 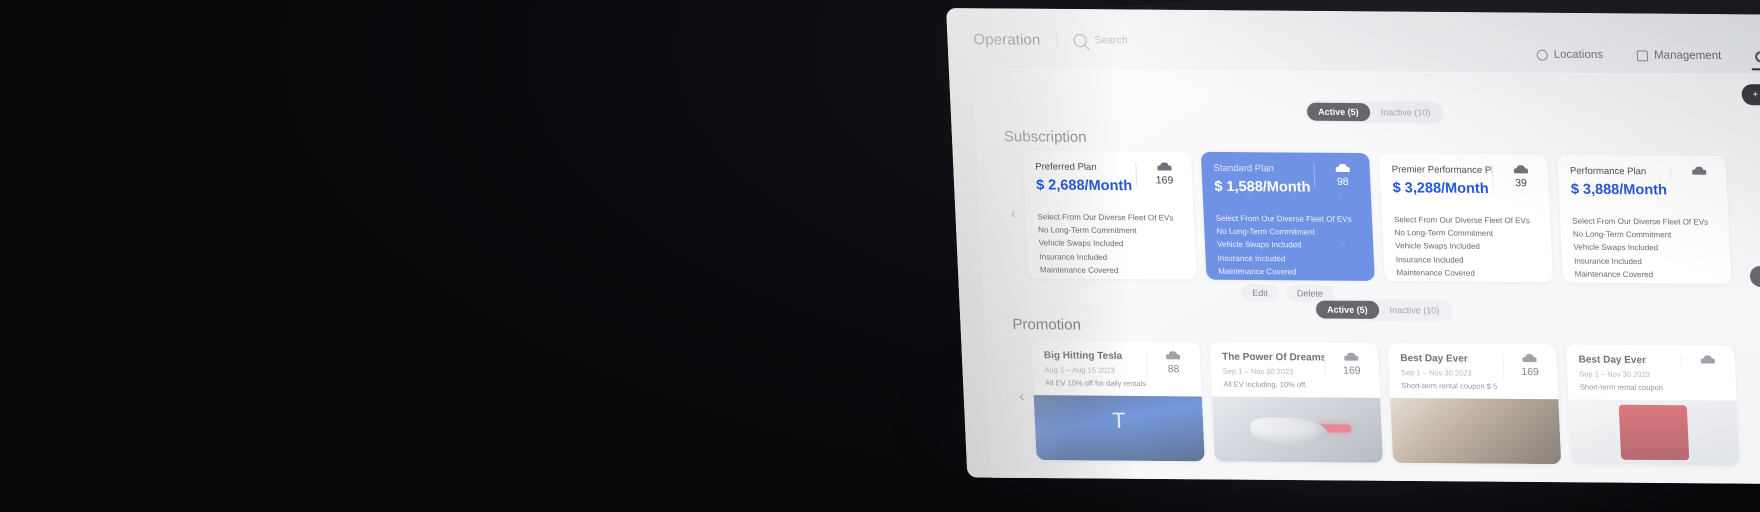 I want to click on plan-name: Standard Plan, so click(x=1244, y=168).